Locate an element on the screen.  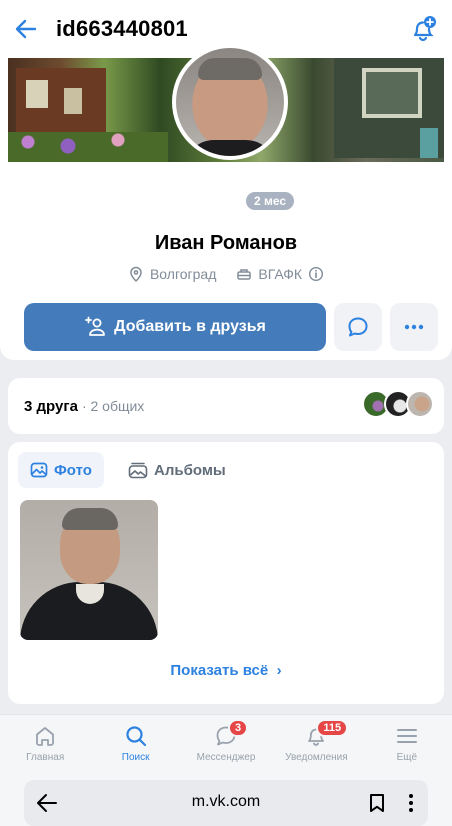
chat-bubble-icon is located at coordinates (358, 327).